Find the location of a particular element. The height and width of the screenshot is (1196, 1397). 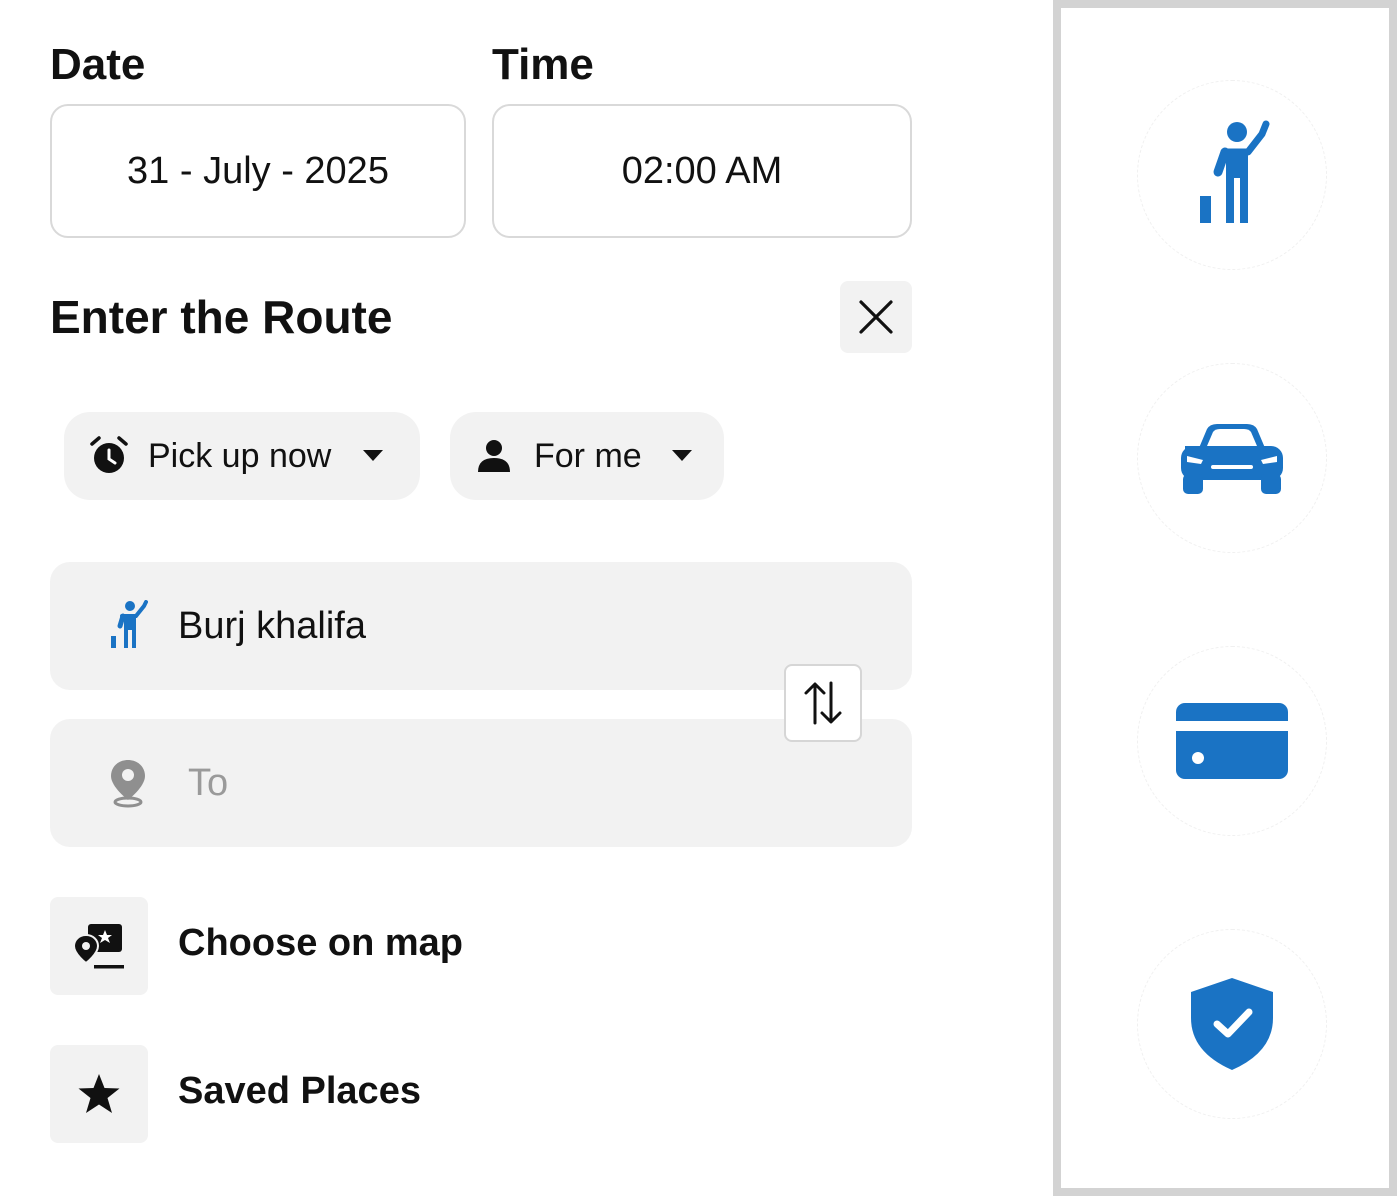

star-icon is located at coordinates (99, 1093).